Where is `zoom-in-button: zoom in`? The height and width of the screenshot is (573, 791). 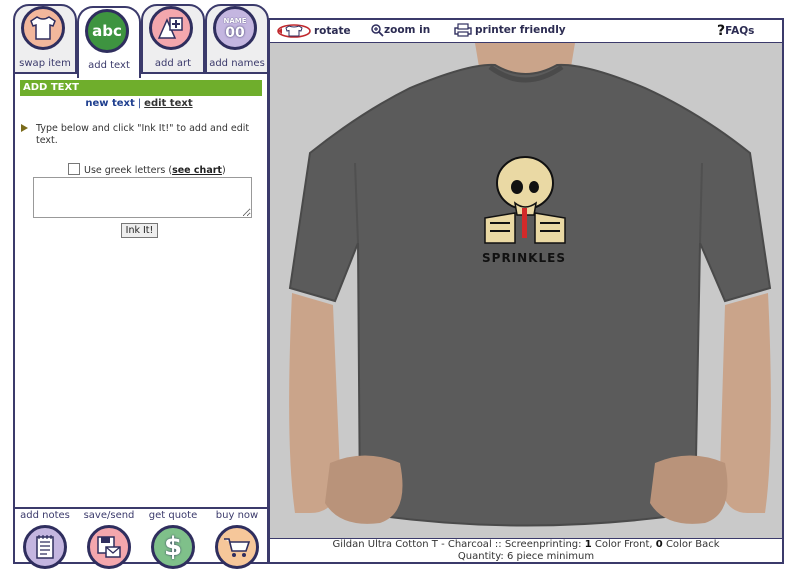 zoom-in-button: zoom in is located at coordinates (400, 30).